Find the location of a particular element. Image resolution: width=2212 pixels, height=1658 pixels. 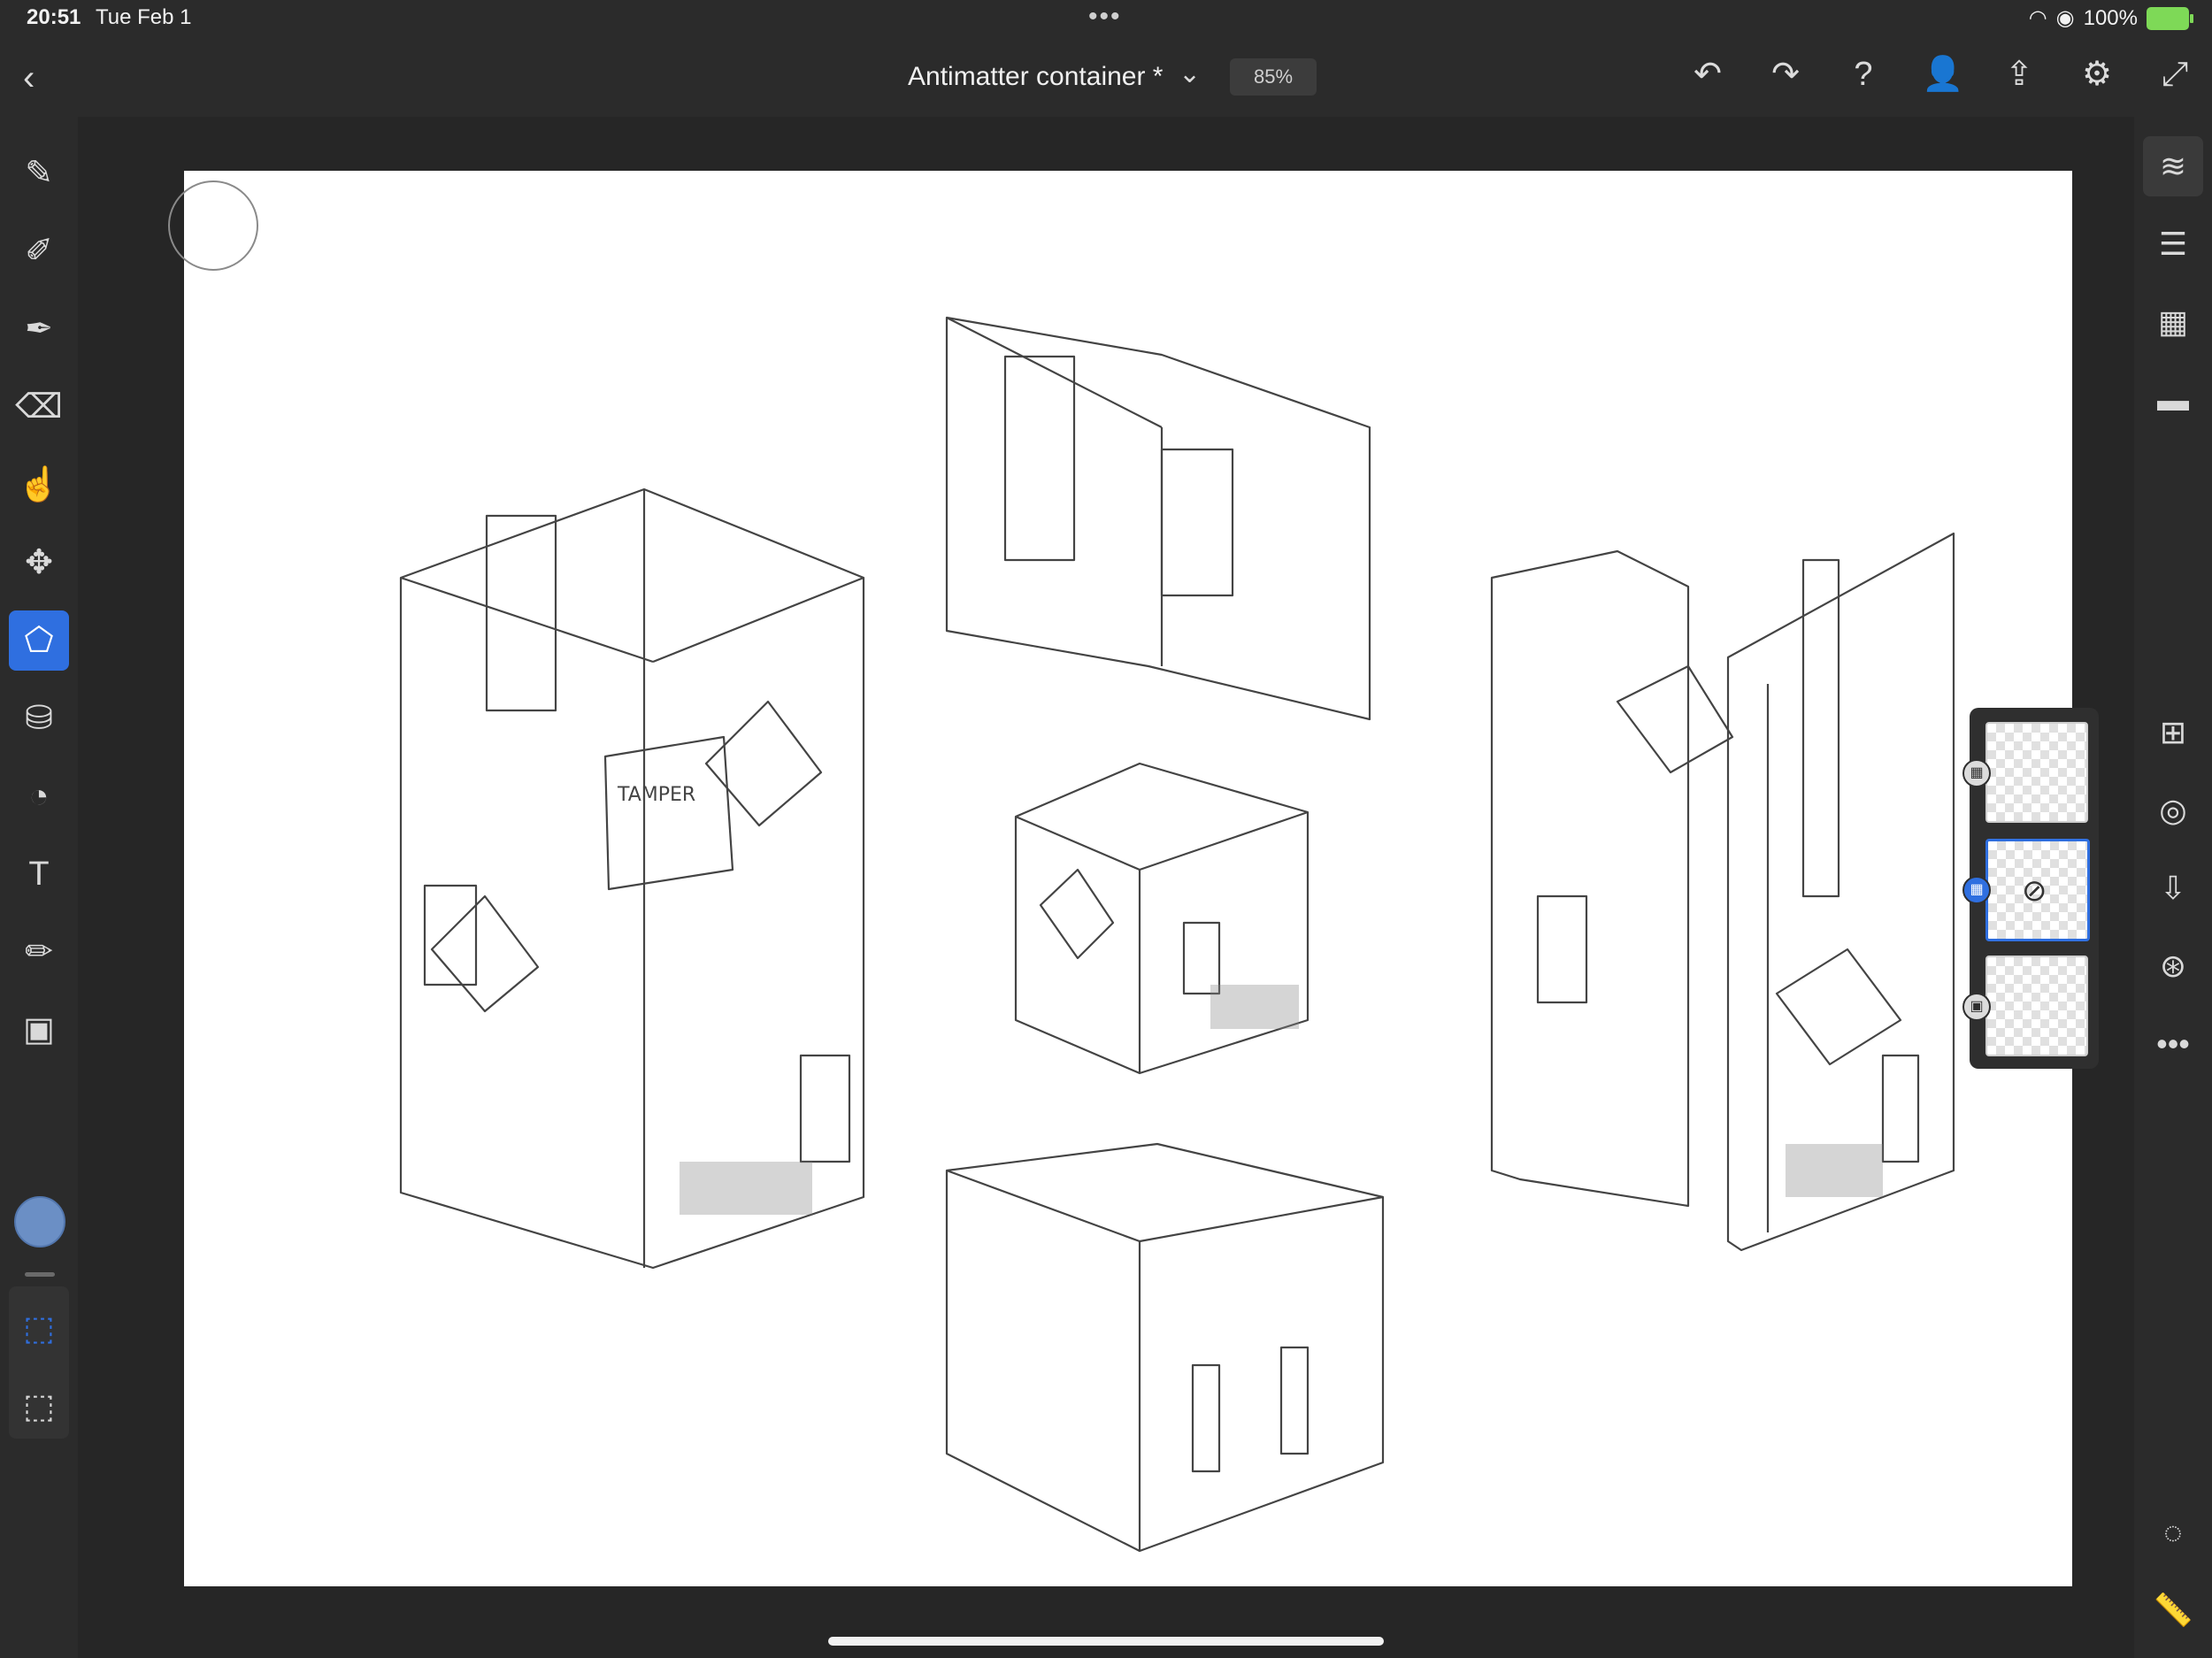

selection-subtract-icon: ⬚ is located at coordinates (39, 1407).